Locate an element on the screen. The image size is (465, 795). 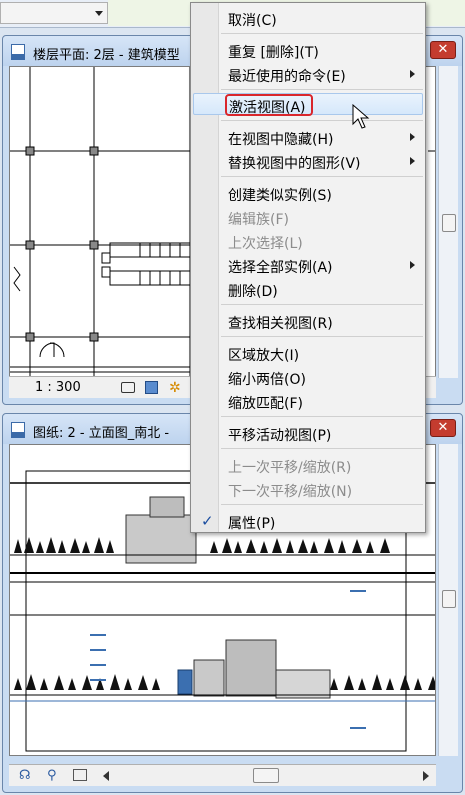
menu-item-pan-active-view: 平移活动视图(P) is located at coordinates (308, 433).